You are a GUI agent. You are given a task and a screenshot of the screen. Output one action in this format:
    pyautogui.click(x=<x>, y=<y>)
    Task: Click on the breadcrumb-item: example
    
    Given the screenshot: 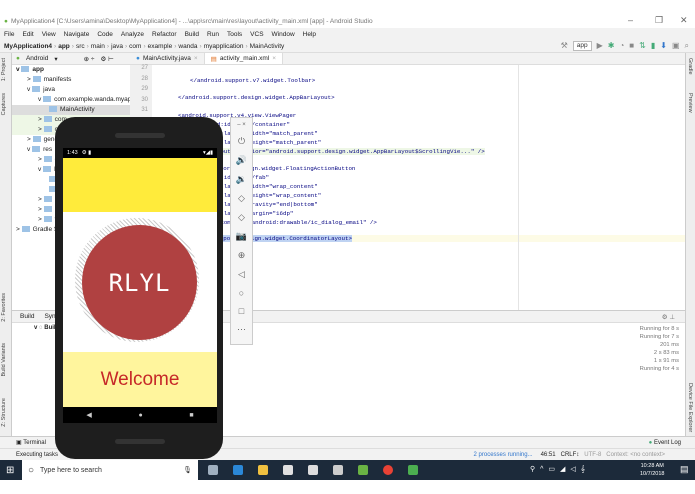 What is the action you would take?
    pyautogui.click(x=160, y=46)
    